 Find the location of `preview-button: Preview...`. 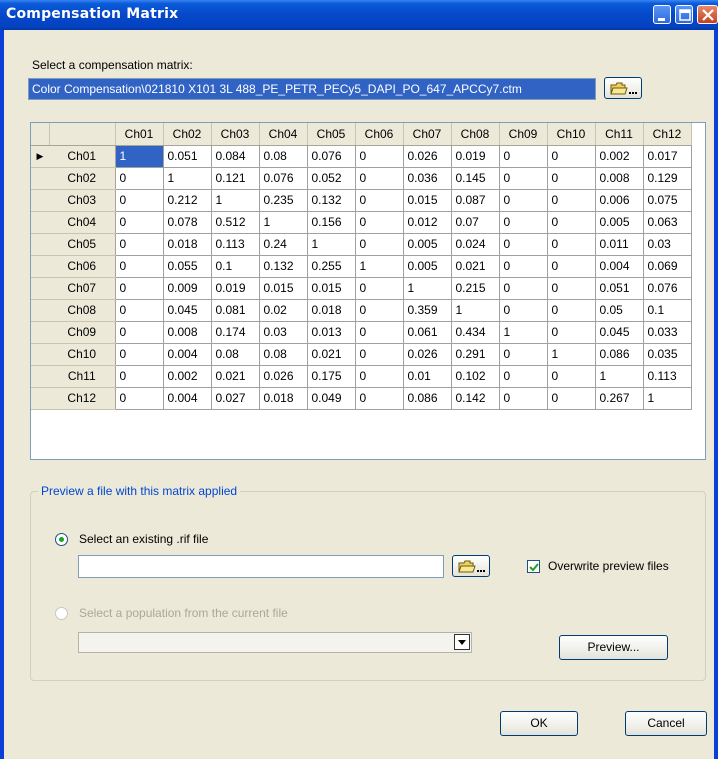

preview-button: Preview... is located at coordinates (613, 647).